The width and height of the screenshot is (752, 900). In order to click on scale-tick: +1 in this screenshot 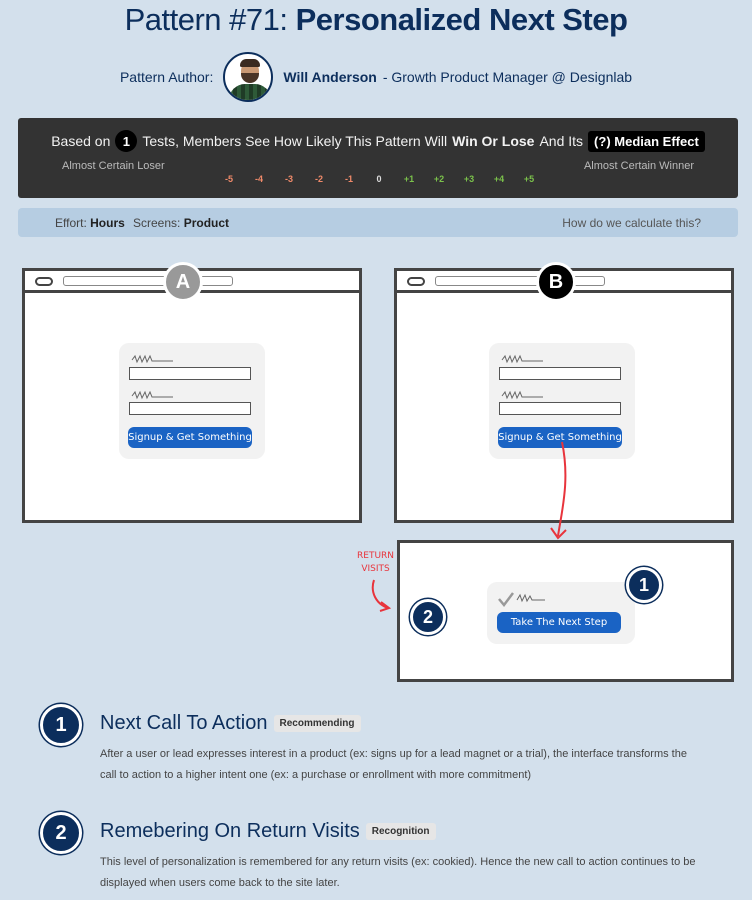, I will do `click(409, 179)`.